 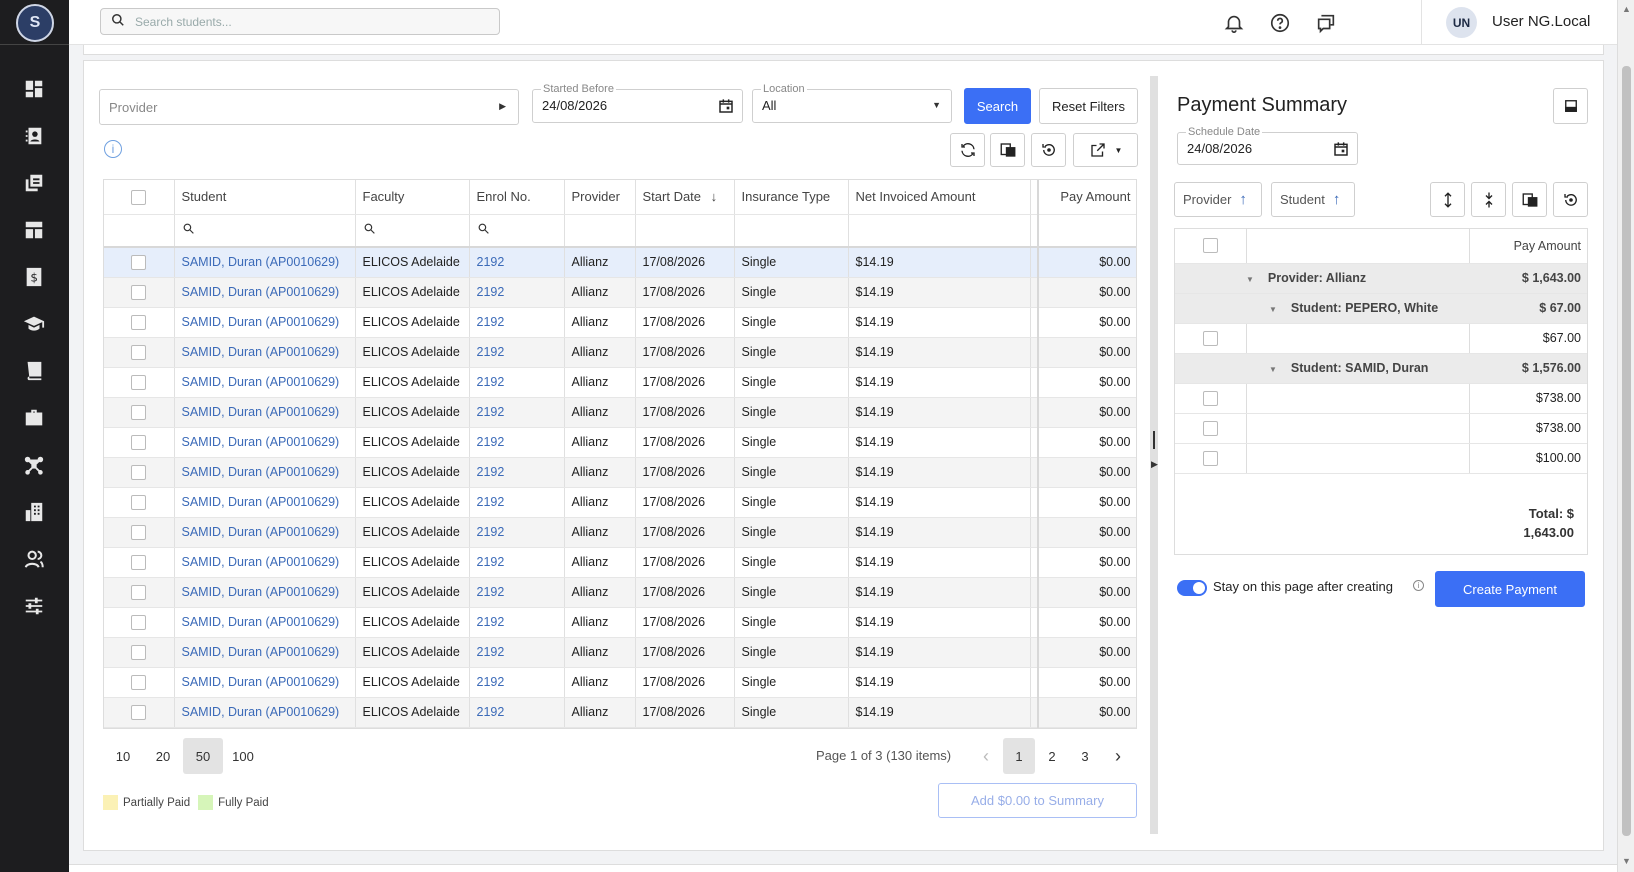 I want to click on next-page-icon: ›, so click(x=1118, y=756).